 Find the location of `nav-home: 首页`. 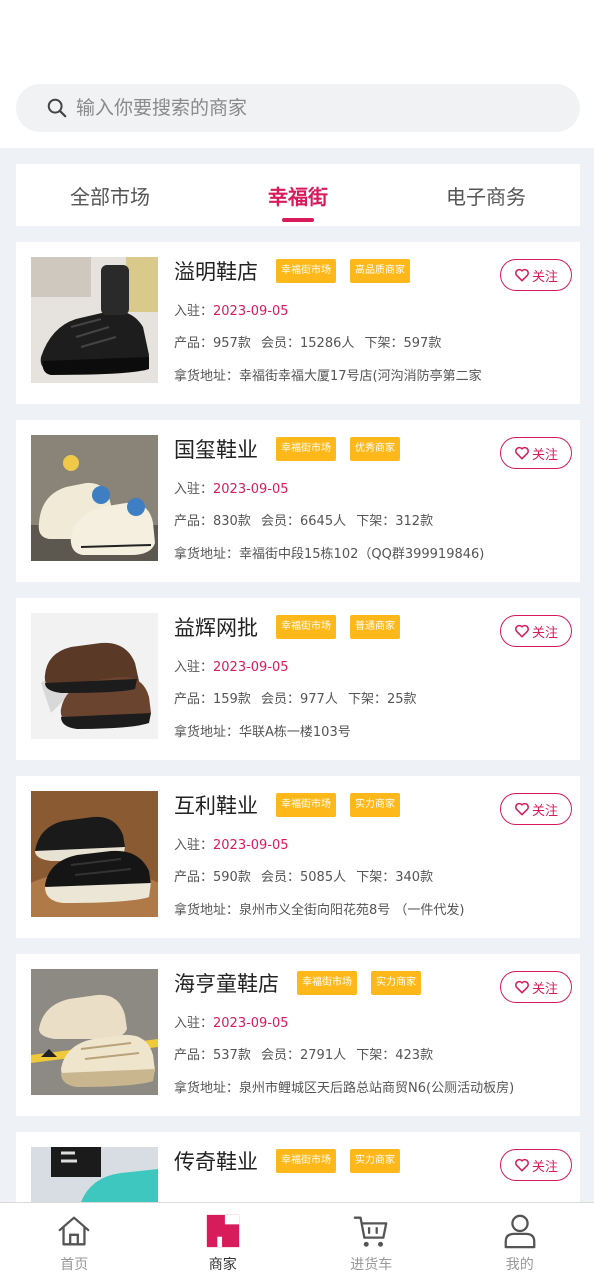

nav-home: 首页 is located at coordinates (74, 1241).